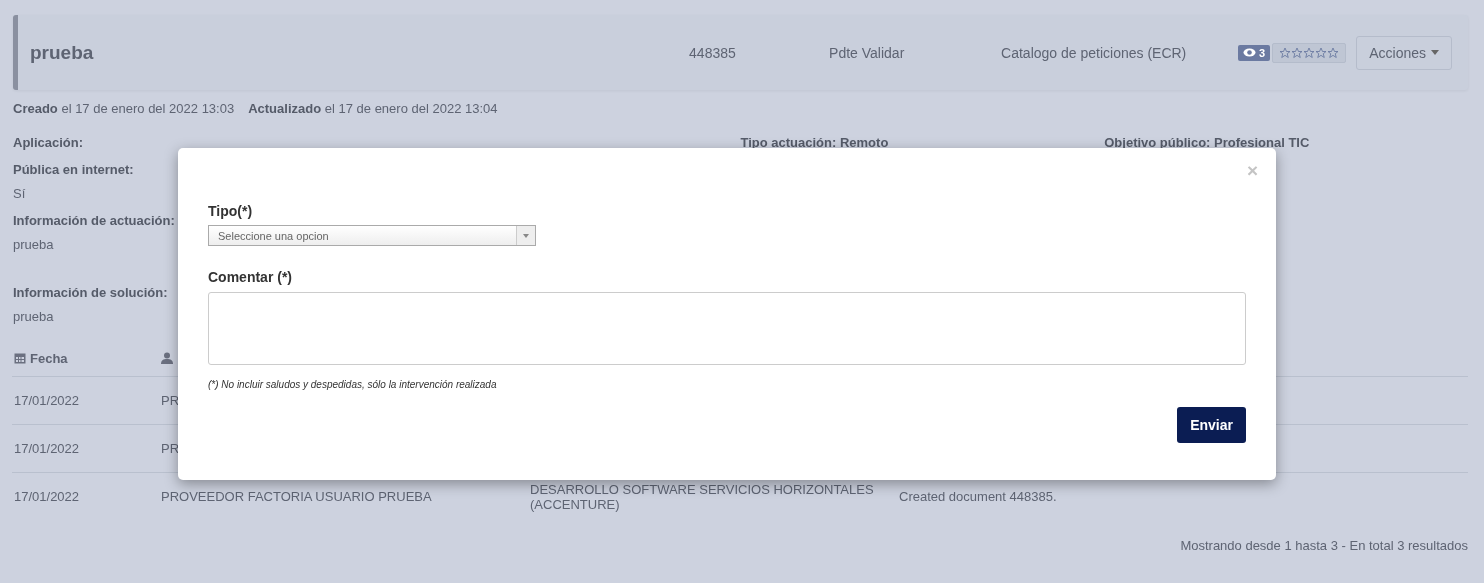 The width and height of the screenshot is (1484, 583). I want to click on field-label: Información de actuación:, so click(94, 220).